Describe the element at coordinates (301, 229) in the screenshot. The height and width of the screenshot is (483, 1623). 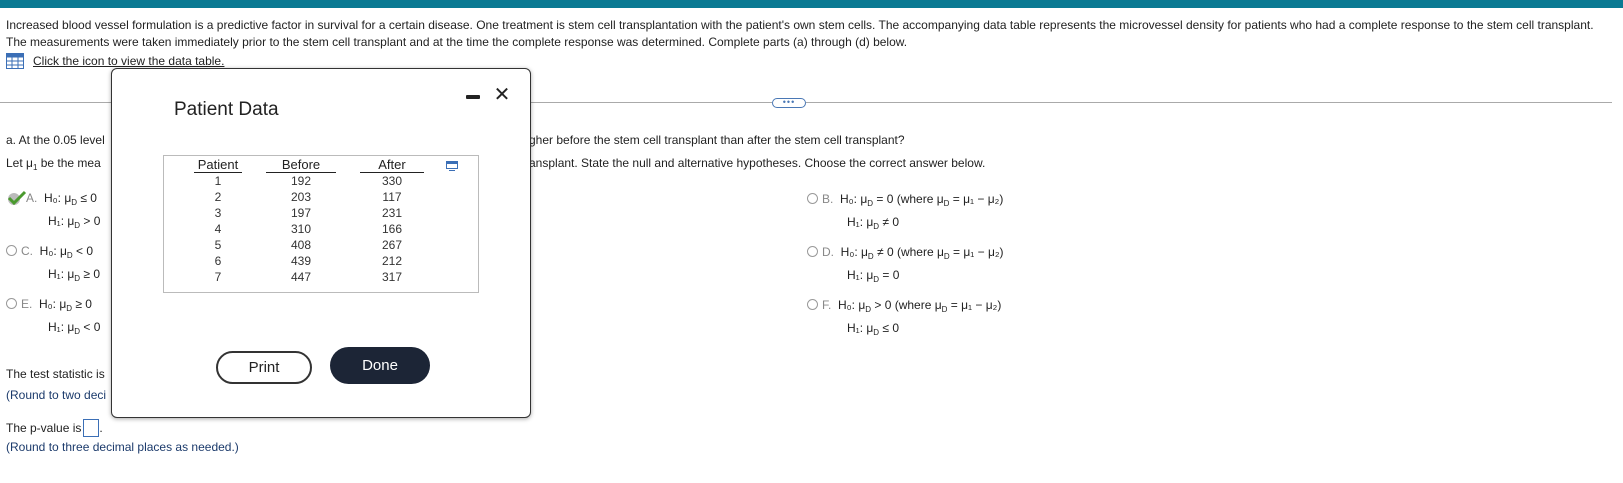
I see `table-cell: 310` at that location.